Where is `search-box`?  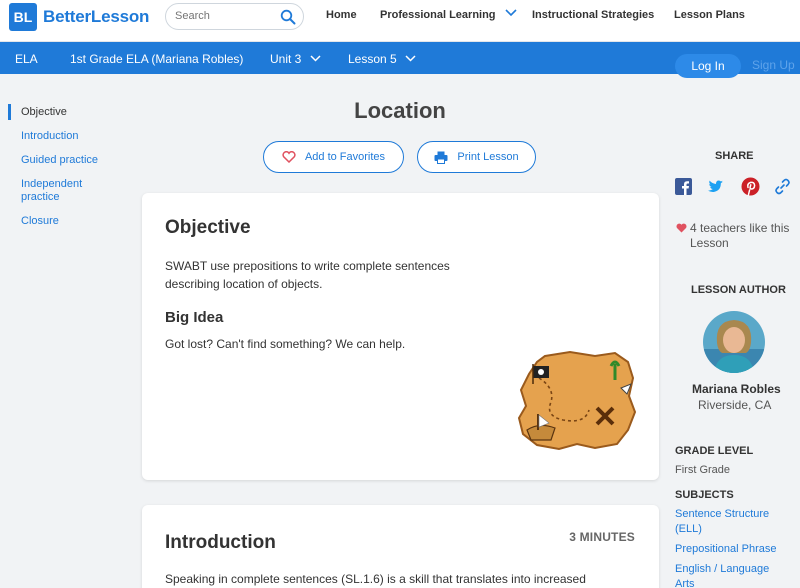
search-box is located at coordinates (234, 16).